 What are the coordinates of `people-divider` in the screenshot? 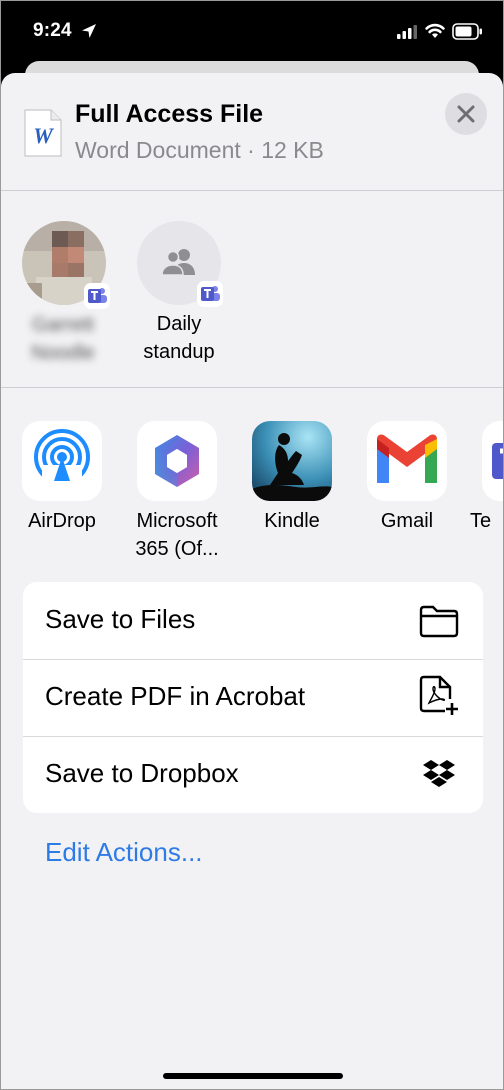 It's located at (252, 387).